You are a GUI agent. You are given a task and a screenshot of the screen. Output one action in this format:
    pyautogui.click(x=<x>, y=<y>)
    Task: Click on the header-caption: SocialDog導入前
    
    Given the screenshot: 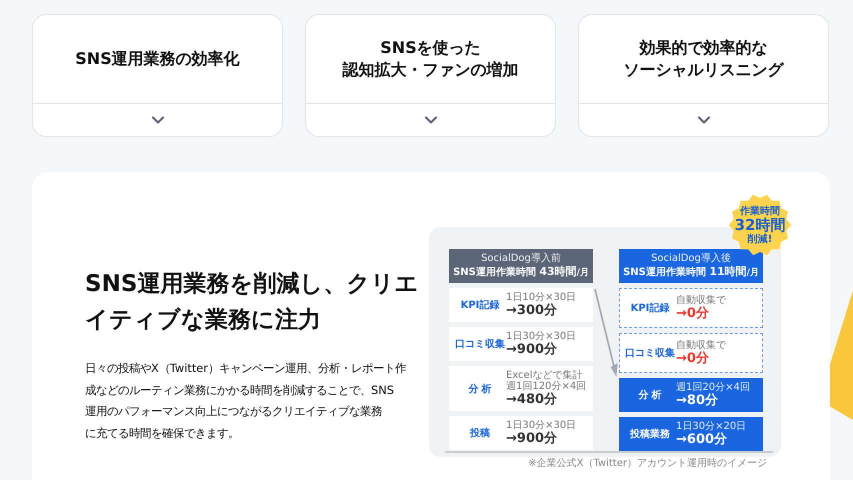 What is the action you would take?
    pyautogui.click(x=521, y=258)
    